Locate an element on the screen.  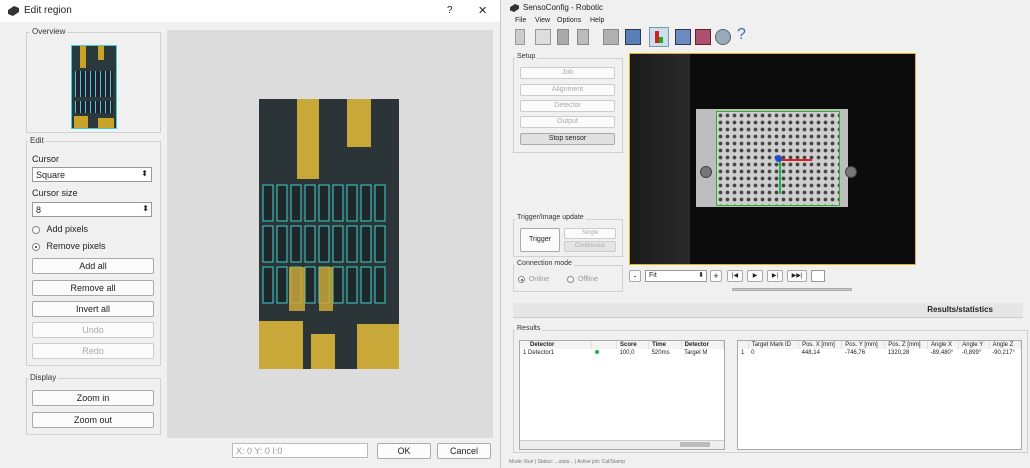
display-label: Display is located at coordinates (43, 377).